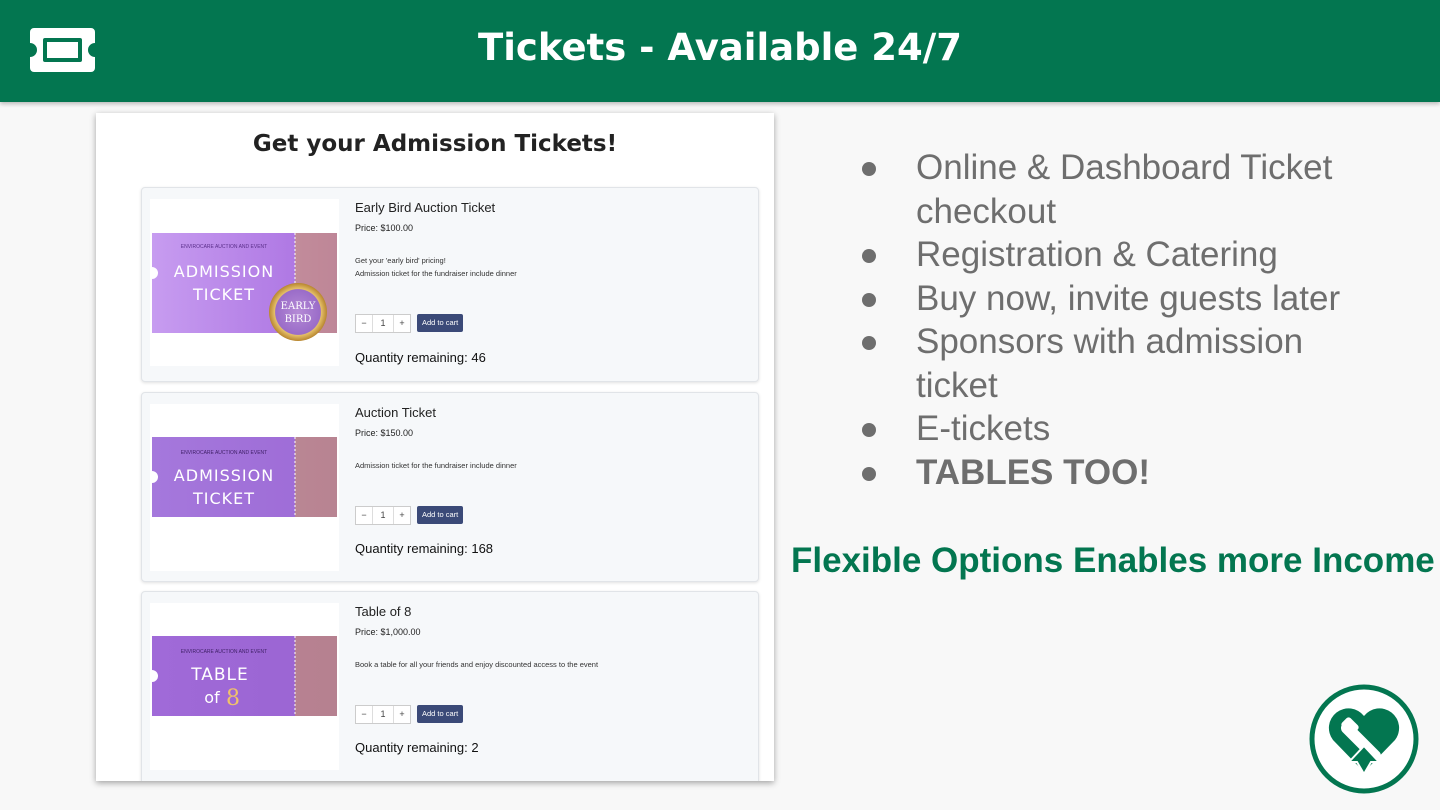  I want to click on feature-text: Online & Dashboard Ticket checkout, so click(1124, 189).